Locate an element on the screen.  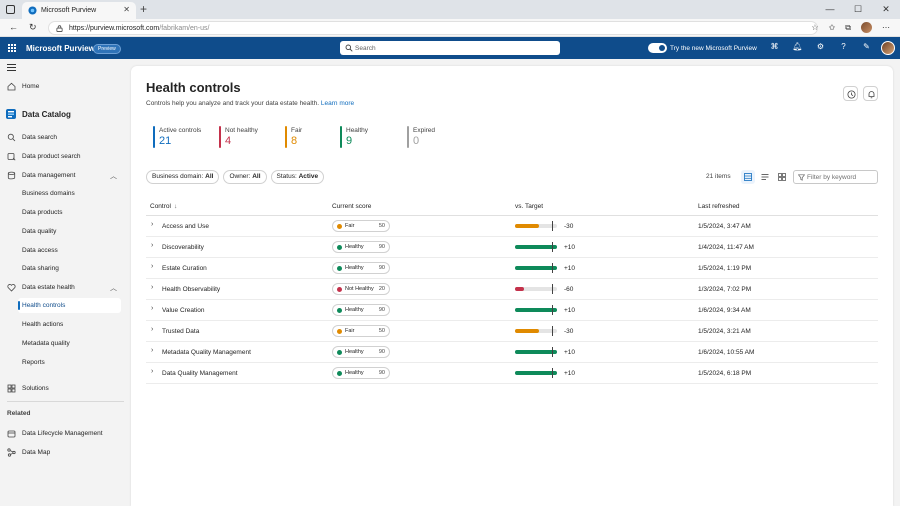
help-icon: ? is located at coordinates (843, 48).